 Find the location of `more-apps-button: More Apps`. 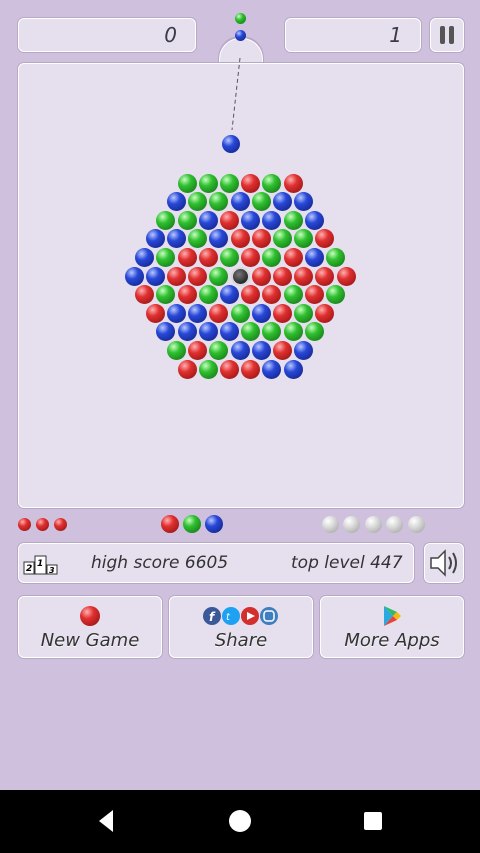

more-apps-button: More Apps is located at coordinates (392, 627).